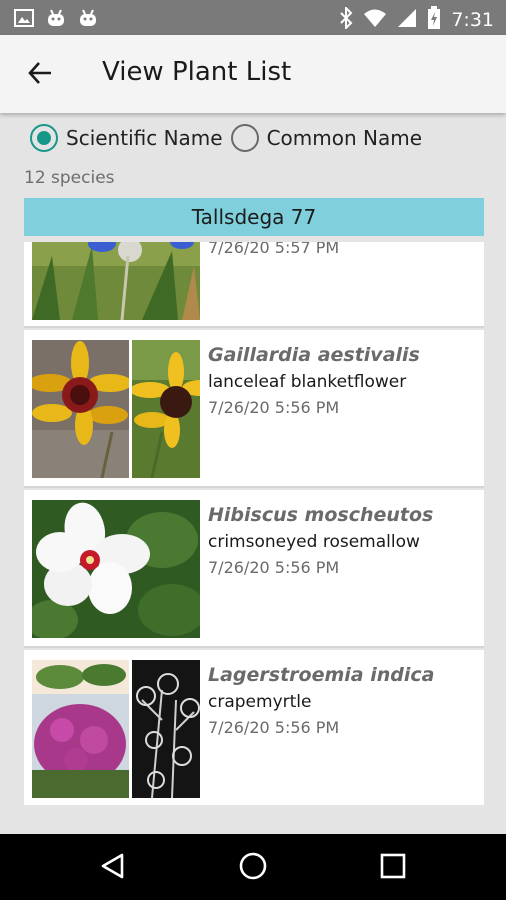 The width and height of the screenshot is (506, 900). Describe the element at coordinates (24, 20) in the screenshot. I see `image-icon` at that location.